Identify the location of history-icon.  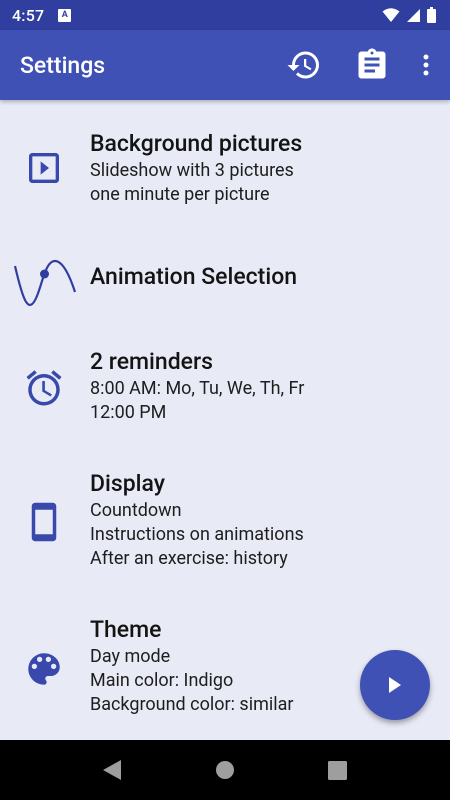
(303, 65).